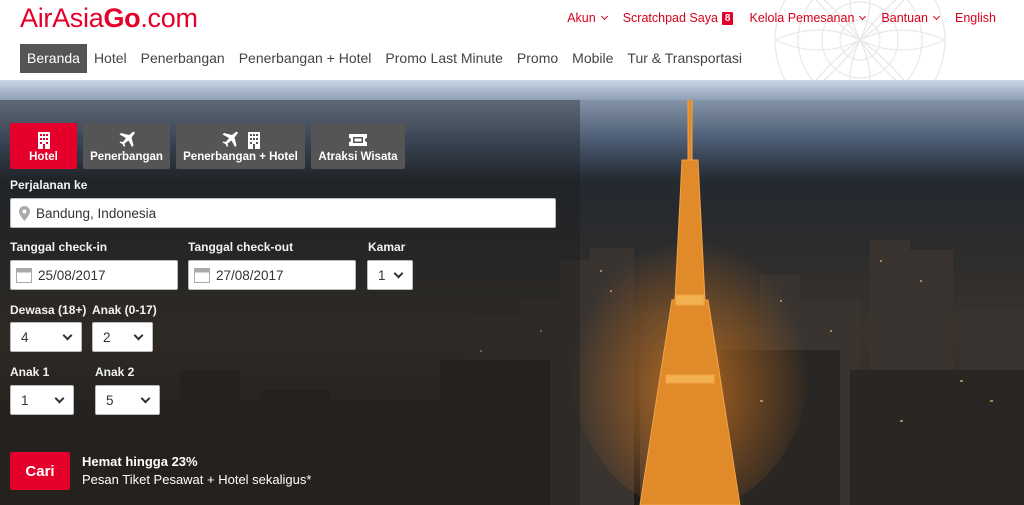 The image size is (1024, 505). I want to click on search-button: Cari, so click(40, 471).